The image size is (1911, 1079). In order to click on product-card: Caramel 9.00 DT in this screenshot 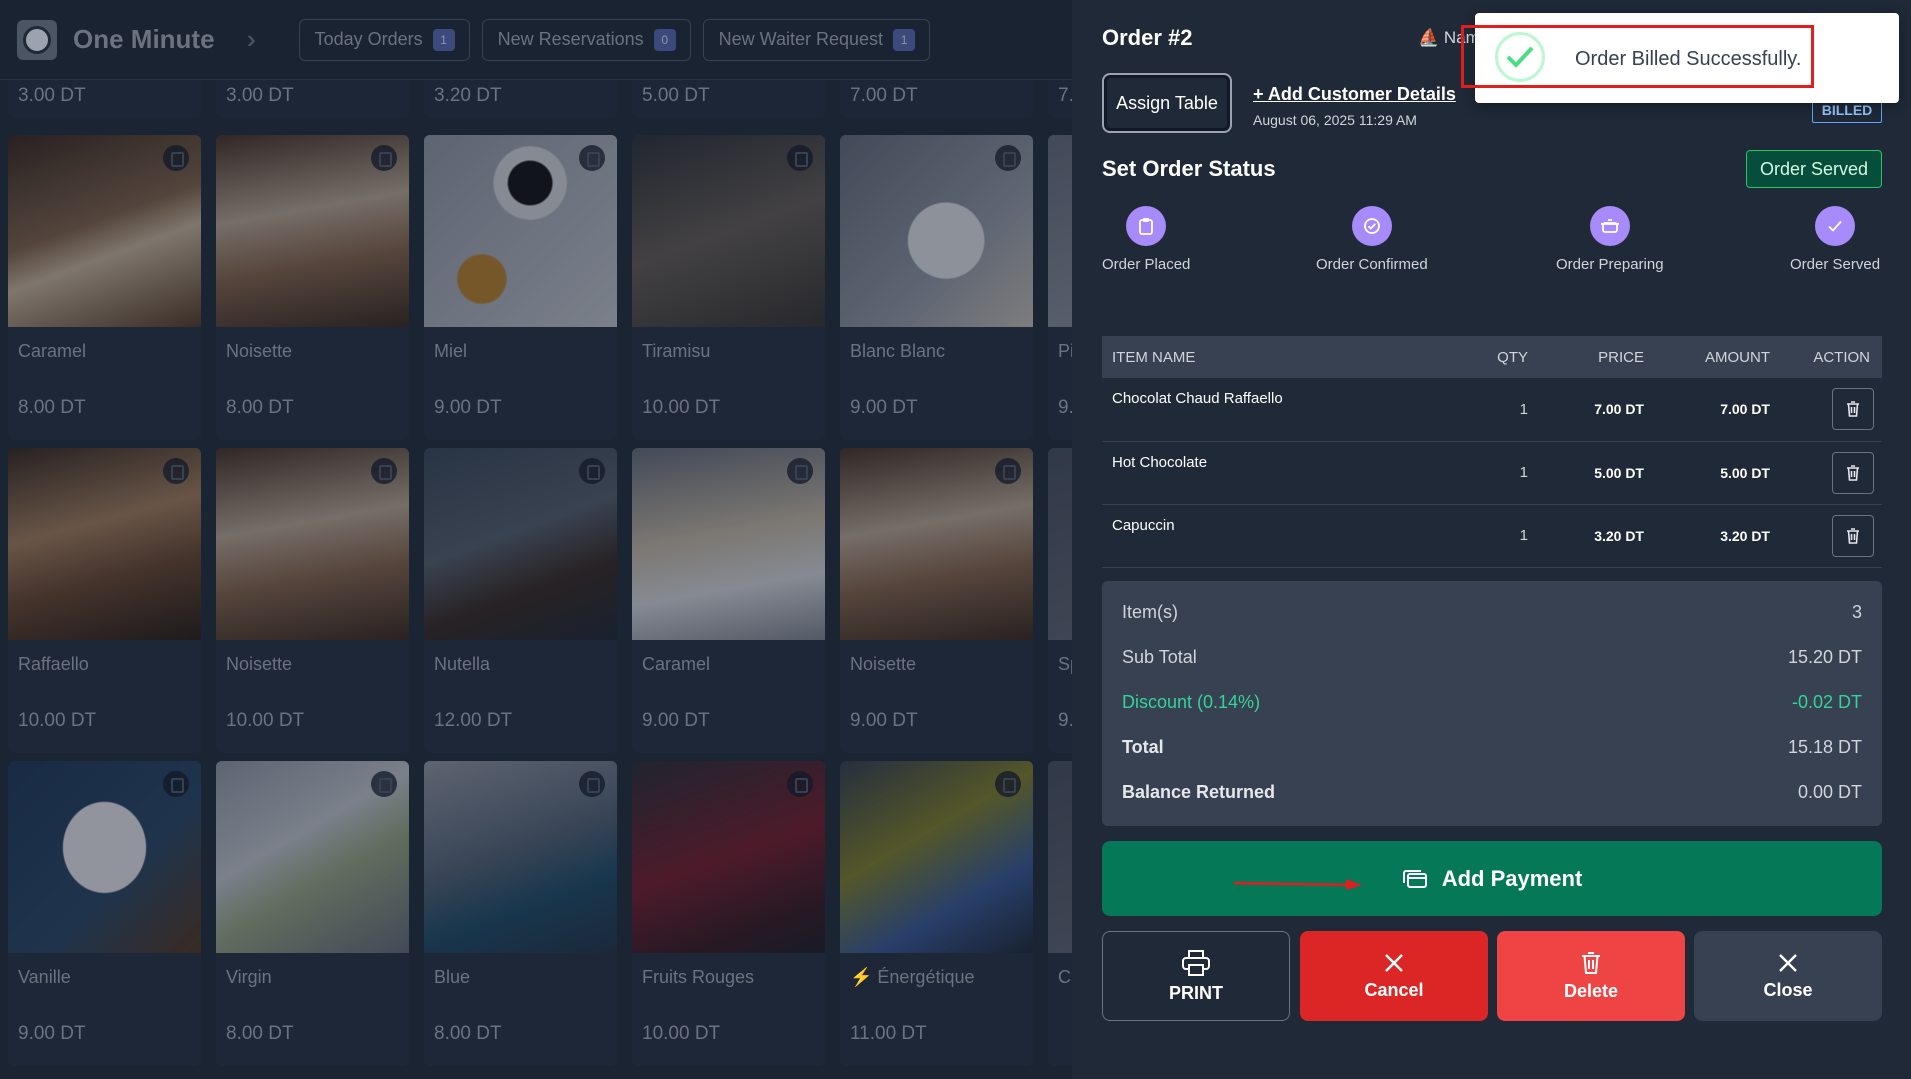, I will do `click(728, 600)`.